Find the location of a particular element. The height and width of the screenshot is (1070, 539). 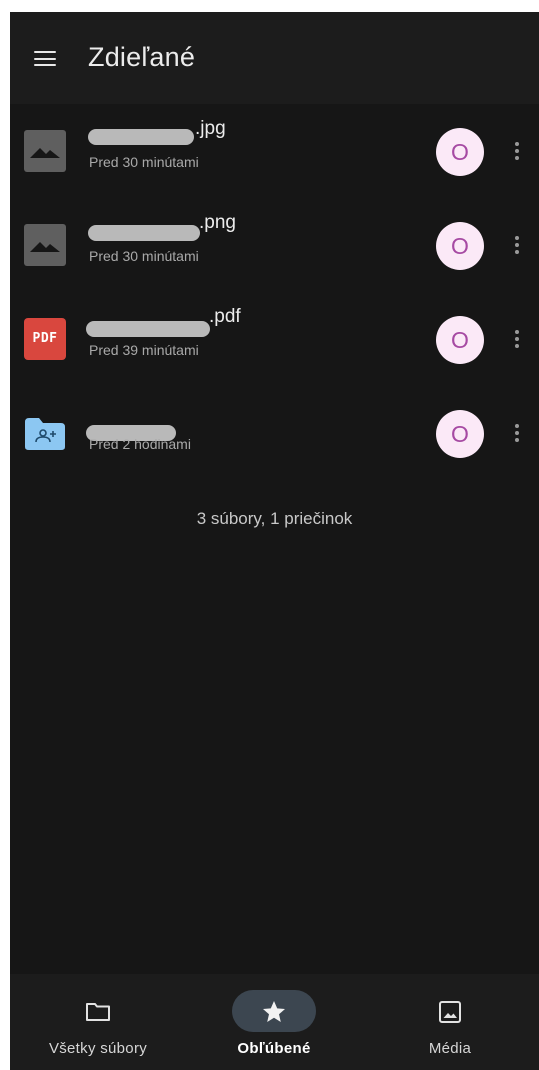

nav-media: Média is located at coordinates (450, 1022).